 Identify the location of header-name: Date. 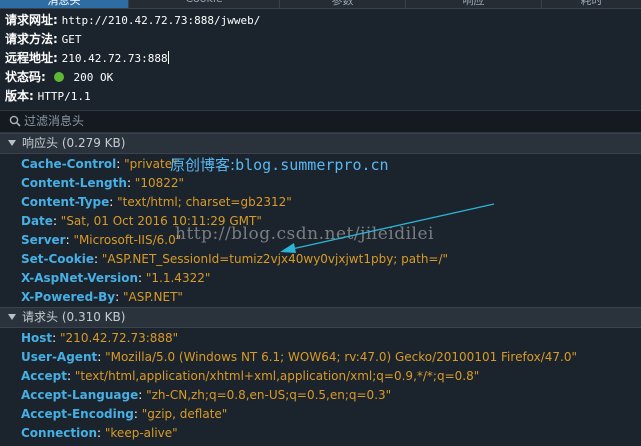
(37, 221).